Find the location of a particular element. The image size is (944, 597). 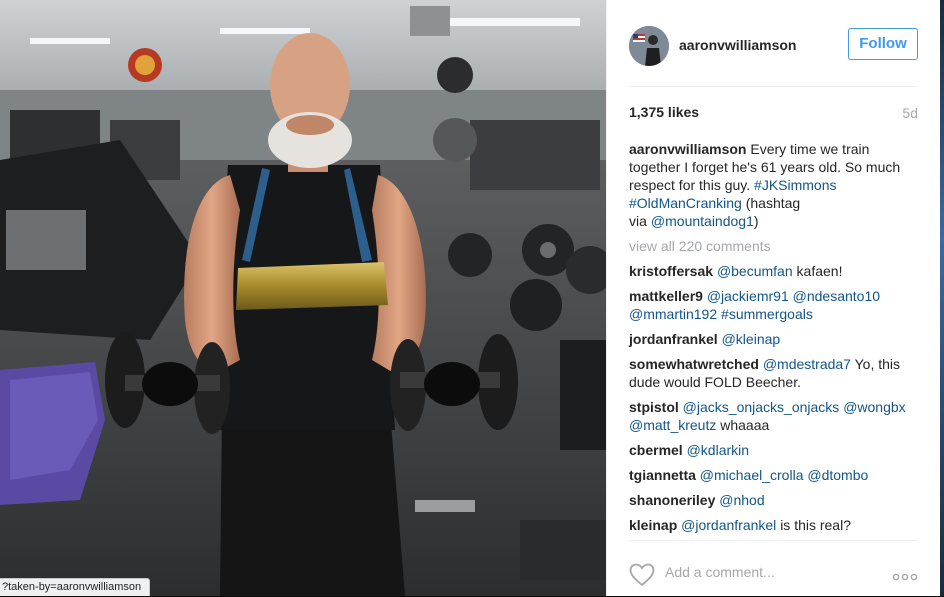

hashtag-link: #JKSimmons is located at coordinates (795, 185).